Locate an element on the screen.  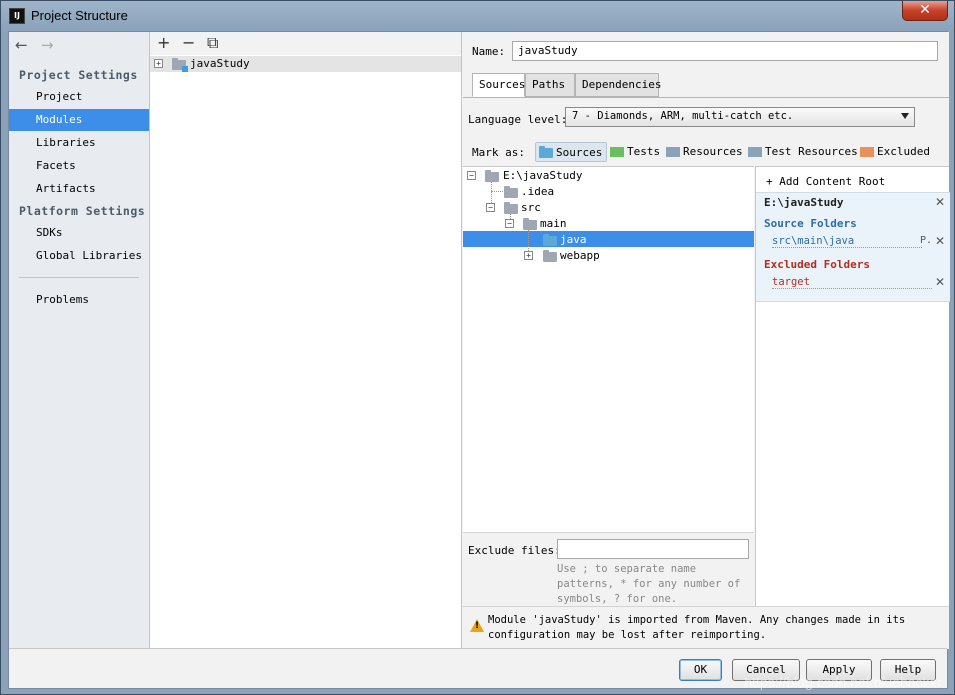
tree-node-src: src is located at coordinates (531, 208).